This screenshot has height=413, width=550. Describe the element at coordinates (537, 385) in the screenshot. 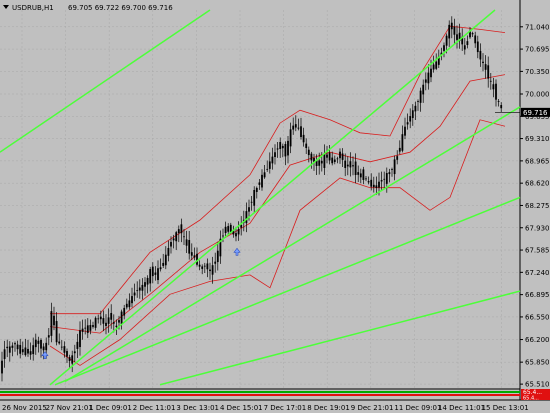

I see `y-tick-label: 65.510` at that location.